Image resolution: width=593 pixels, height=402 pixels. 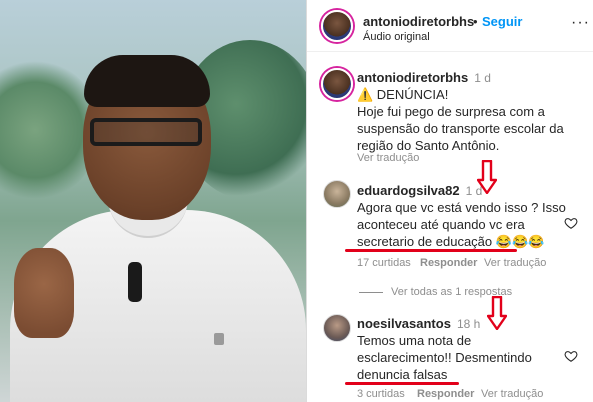 What do you see at coordinates (451, 111) in the screenshot?
I see `caption-line: Hoje fui pego de surpresa com a` at bounding box center [451, 111].